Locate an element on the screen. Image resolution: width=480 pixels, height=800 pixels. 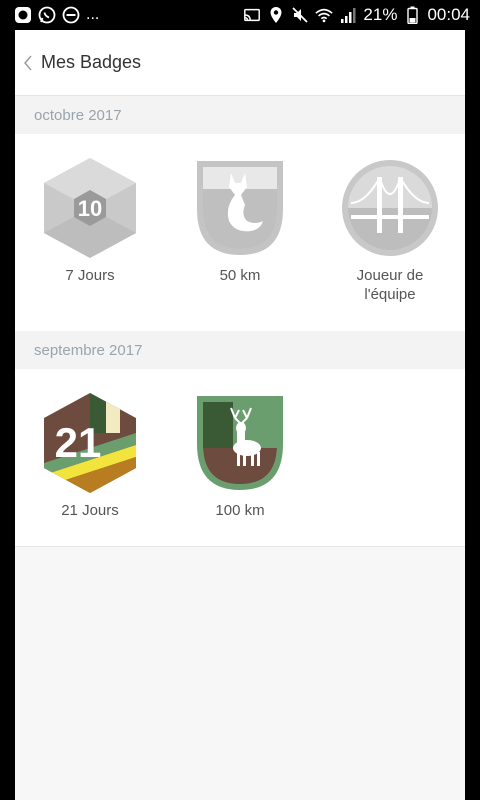
bridge-circle-badge-icon is located at coordinates (390, 208).